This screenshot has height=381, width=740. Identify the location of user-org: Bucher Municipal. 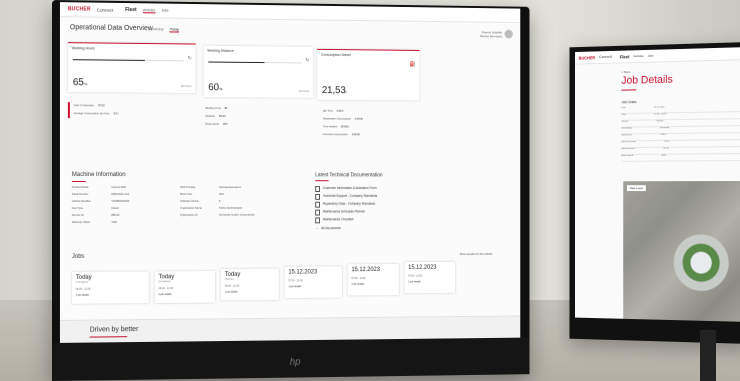
(491, 35).